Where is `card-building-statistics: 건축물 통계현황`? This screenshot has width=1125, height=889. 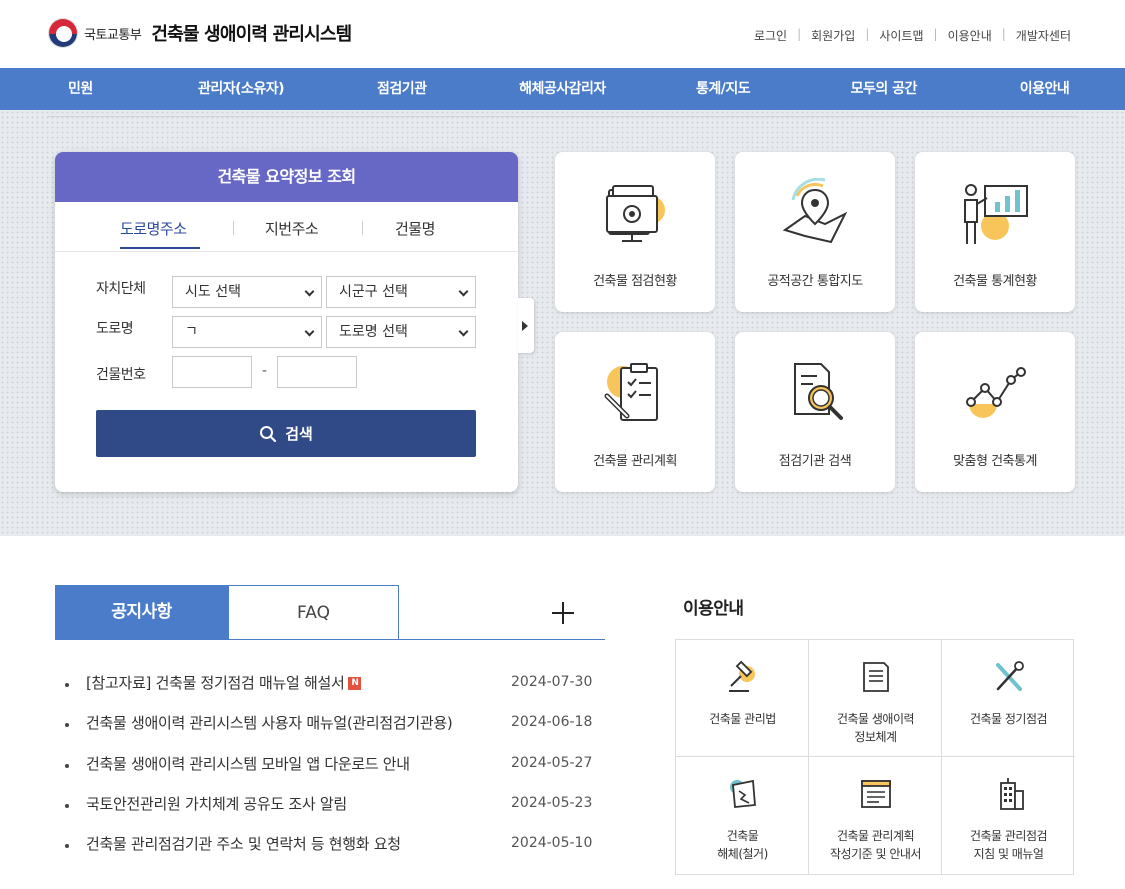
card-building-statistics: 건축물 통계현황 is located at coordinates (995, 232).